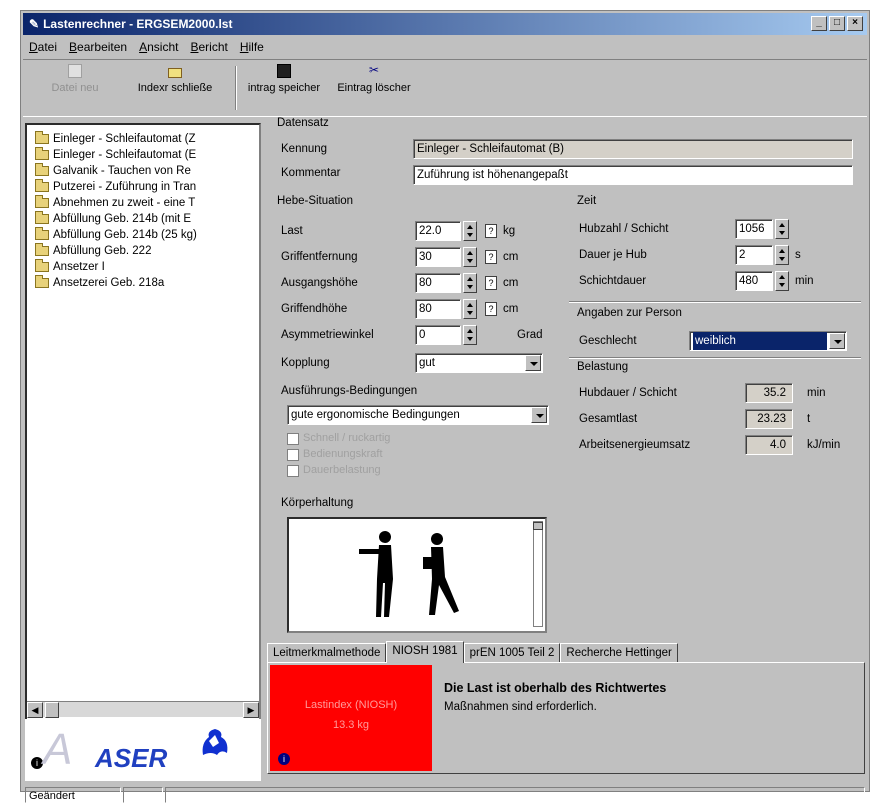 Image resolution: width=874 pixels, height=804 pixels. I want to click on tree-item: Abnehmen zu zweit - eine T, so click(115, 203).